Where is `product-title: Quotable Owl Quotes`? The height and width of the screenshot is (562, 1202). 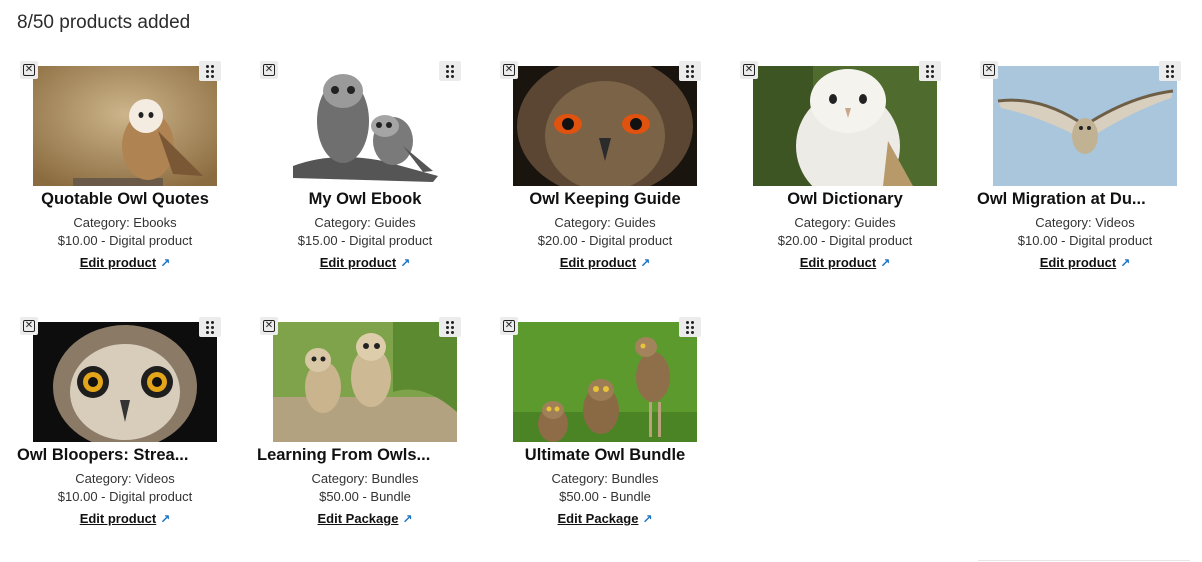
product-title: Quotable Owl Quotes is located at coordinates (125, 199).